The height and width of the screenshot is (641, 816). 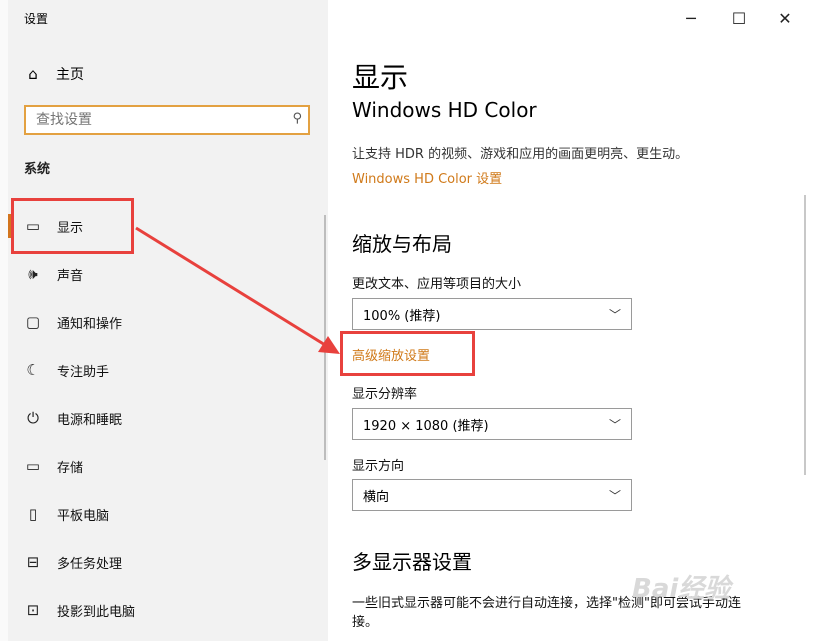 What do you see at coordinates (83, 516) in the screenshot?
I see `sidebar-item-label: 平板电脑` at bounding box center [83, 516].